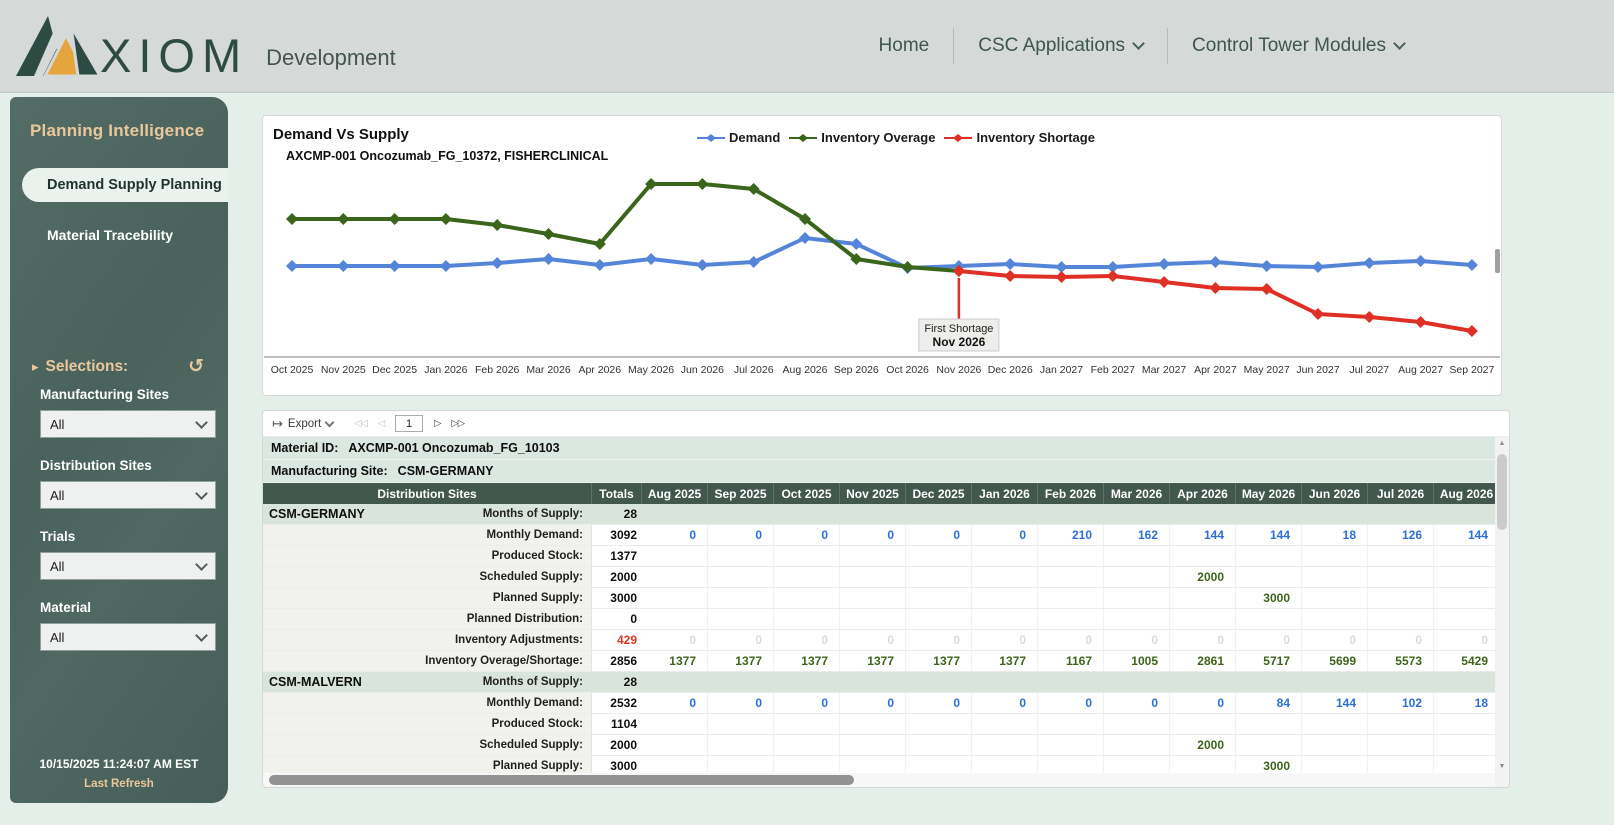 This screenshot has height=825, width=1614. I want to click on filter-manufacturing-sites: Manufacturing Sites All, so click(128, 412).